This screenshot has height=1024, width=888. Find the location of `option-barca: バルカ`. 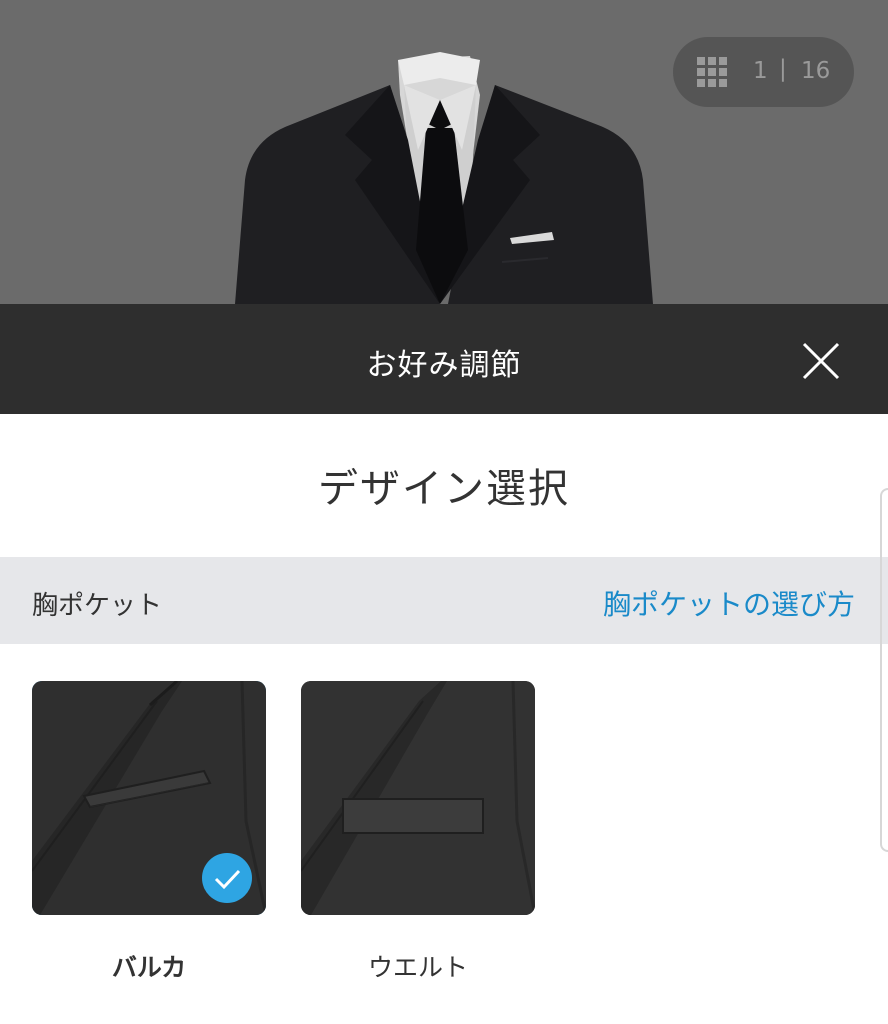

option-barca: バルカ is located at coordinates (149, 831).